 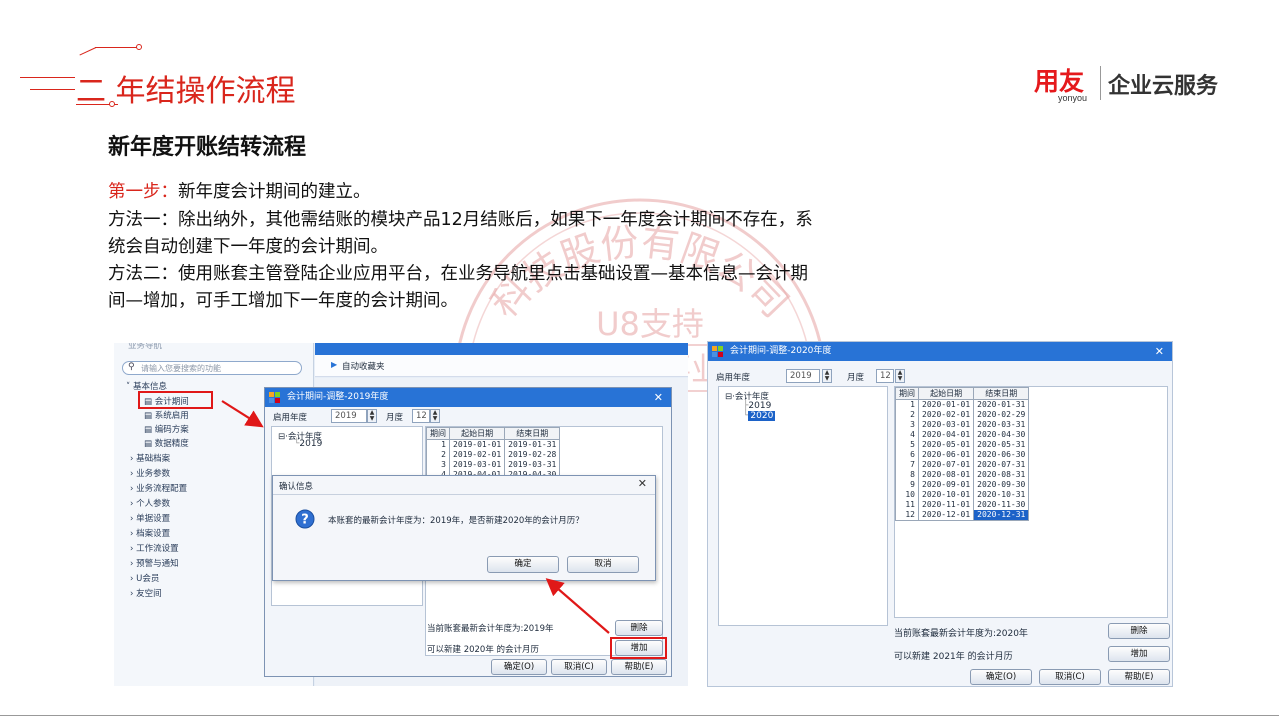 What do you see at coordinates (961, 634) in the screenshot?
I see `status-latest-year: 当前账套最新会计年度为:2020年` at bounding box center [961, 634].